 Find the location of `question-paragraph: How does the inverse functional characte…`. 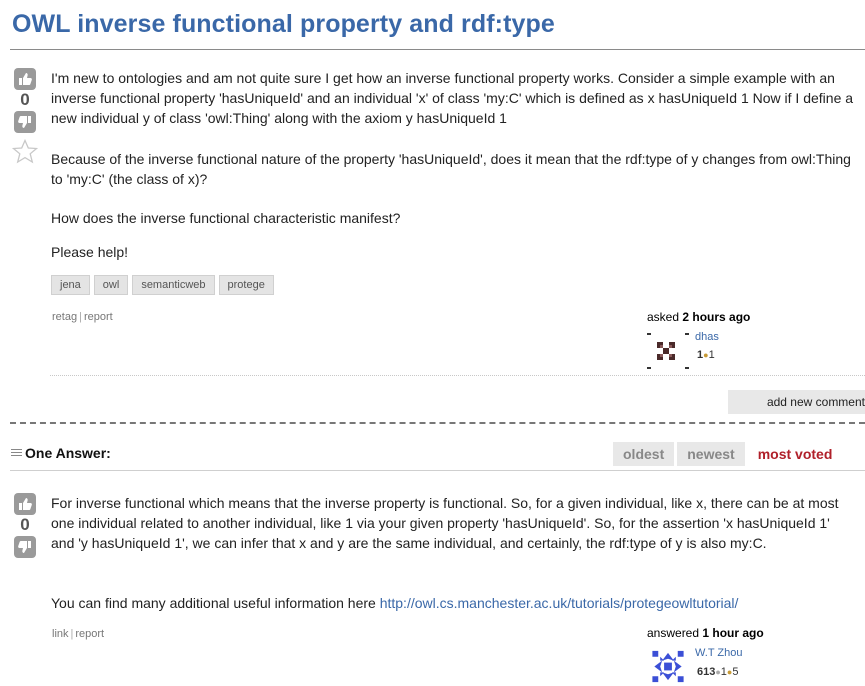

question-paragraph: How does the inverse functional characte… is located at coordinates (226, 218).